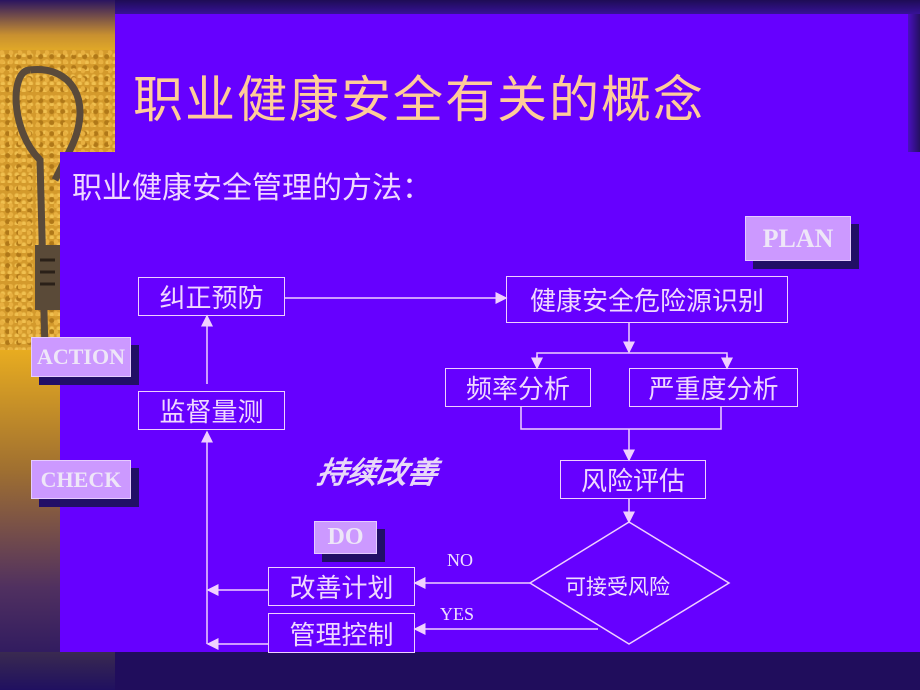 This screenshot has width=920, height=690. Describe the element at coordinates (211, 410) in the screenshot. I see `box-monitoring: 监督量测` at that location.